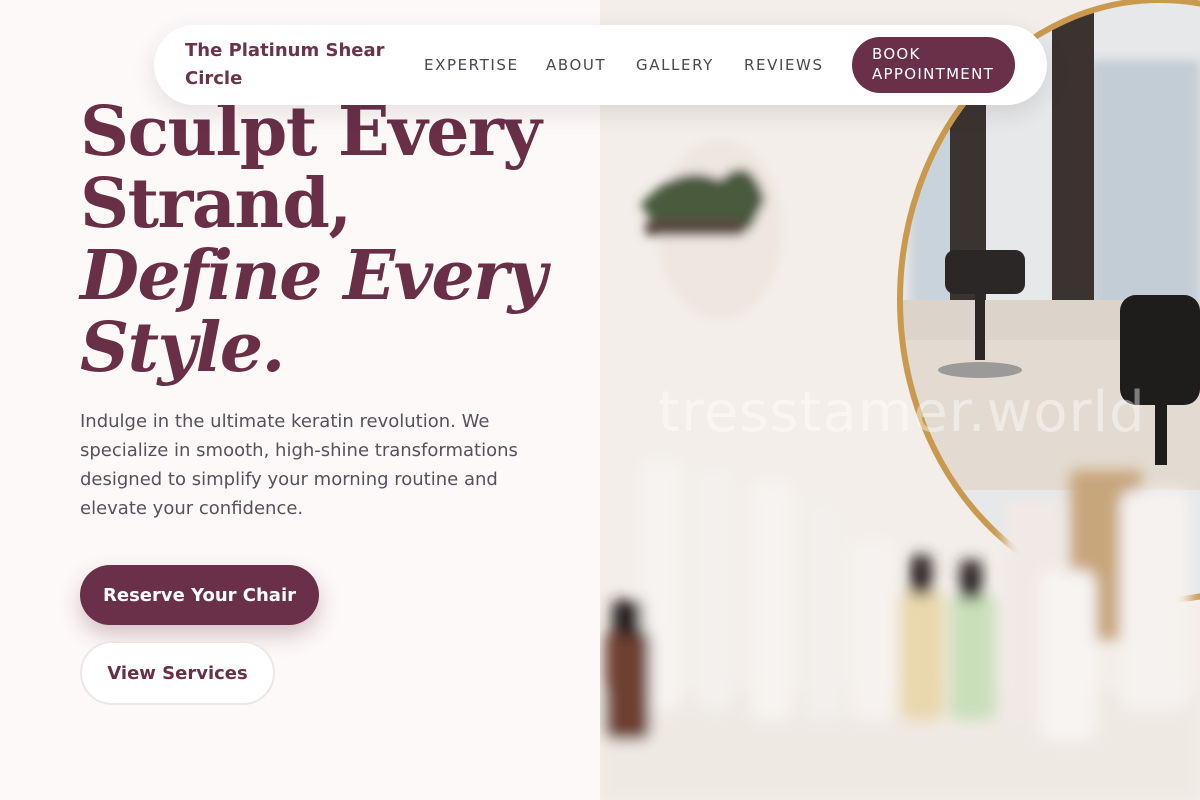 The image size is (1200, 800). I want to click on headline-line-2: Strand,, so click(216, 204).